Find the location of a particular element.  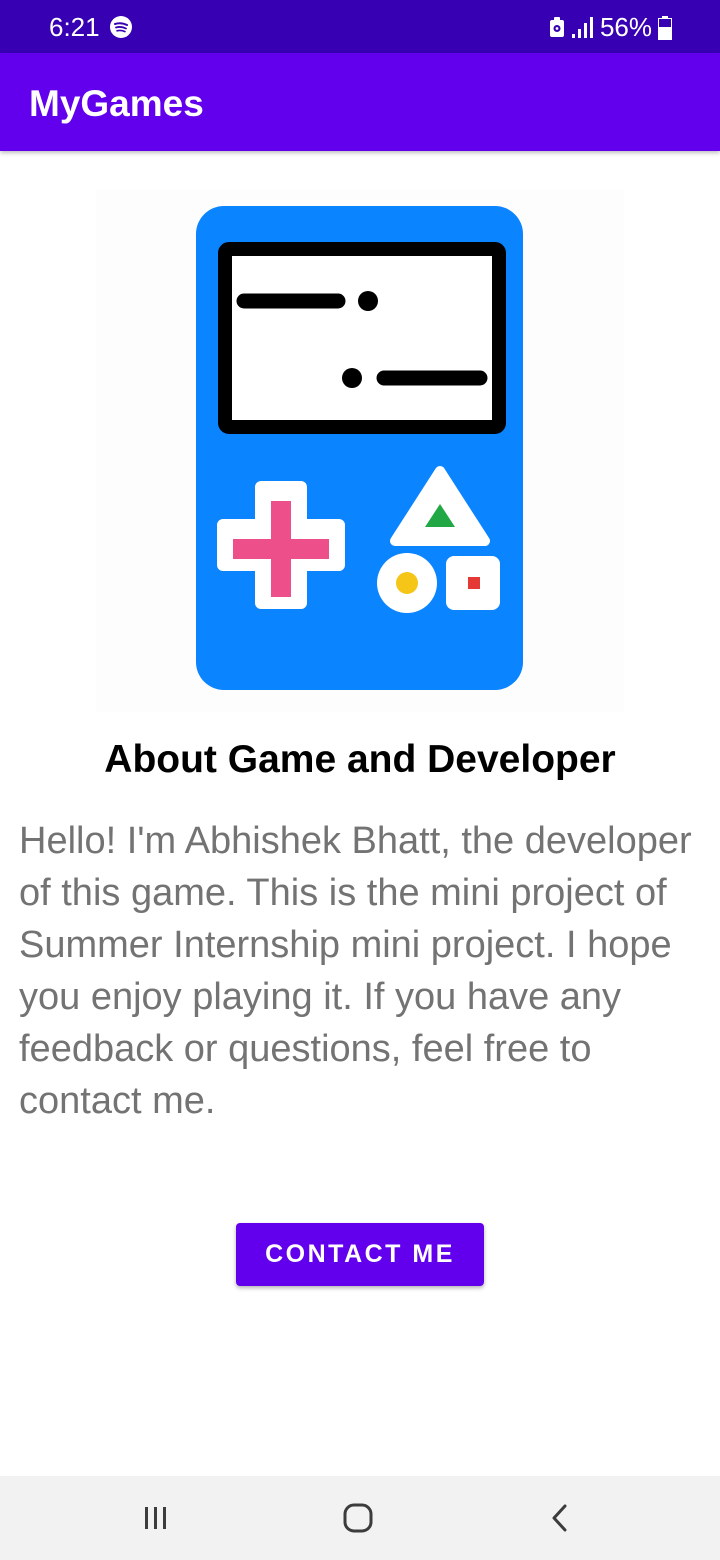

recents-button is located at coordinates (156, 1518).